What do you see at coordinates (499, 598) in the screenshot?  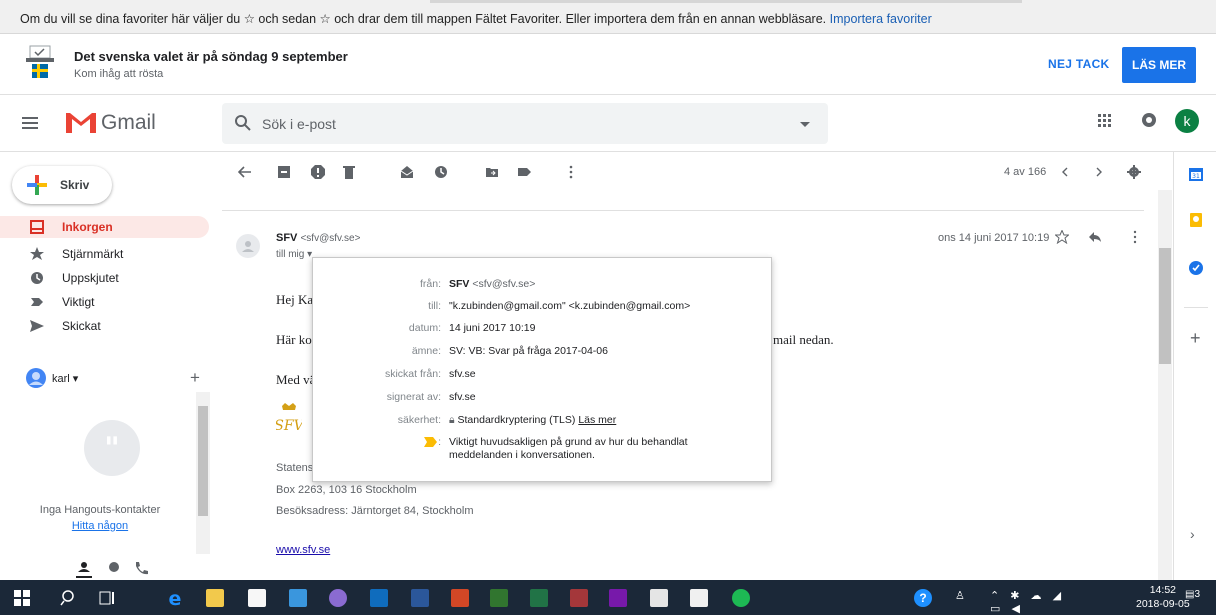 I see `project-icon` at bounding box center [499, 598].